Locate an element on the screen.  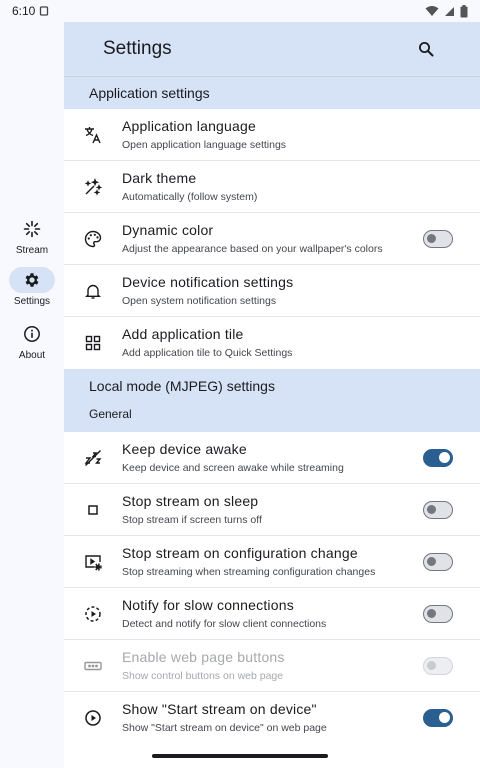
buttons-icon is located at coordinates (93, 665).